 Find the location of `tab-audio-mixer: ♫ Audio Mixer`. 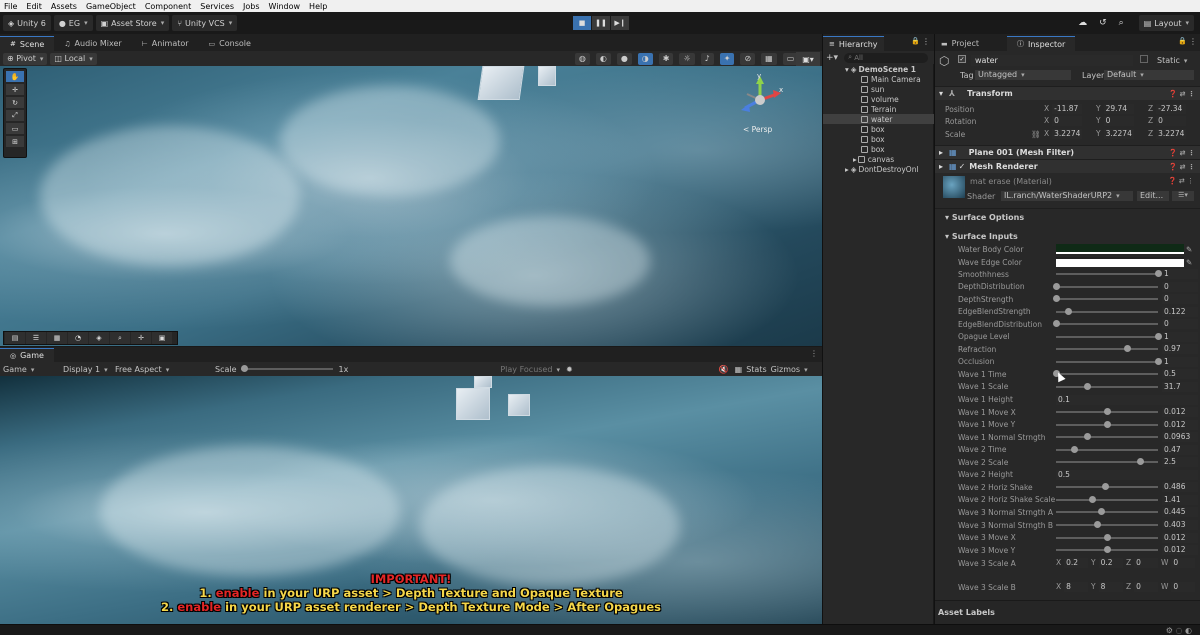

tab-audio-mixer: ♫ Audio Mixer is located at coordinates (92, 43).